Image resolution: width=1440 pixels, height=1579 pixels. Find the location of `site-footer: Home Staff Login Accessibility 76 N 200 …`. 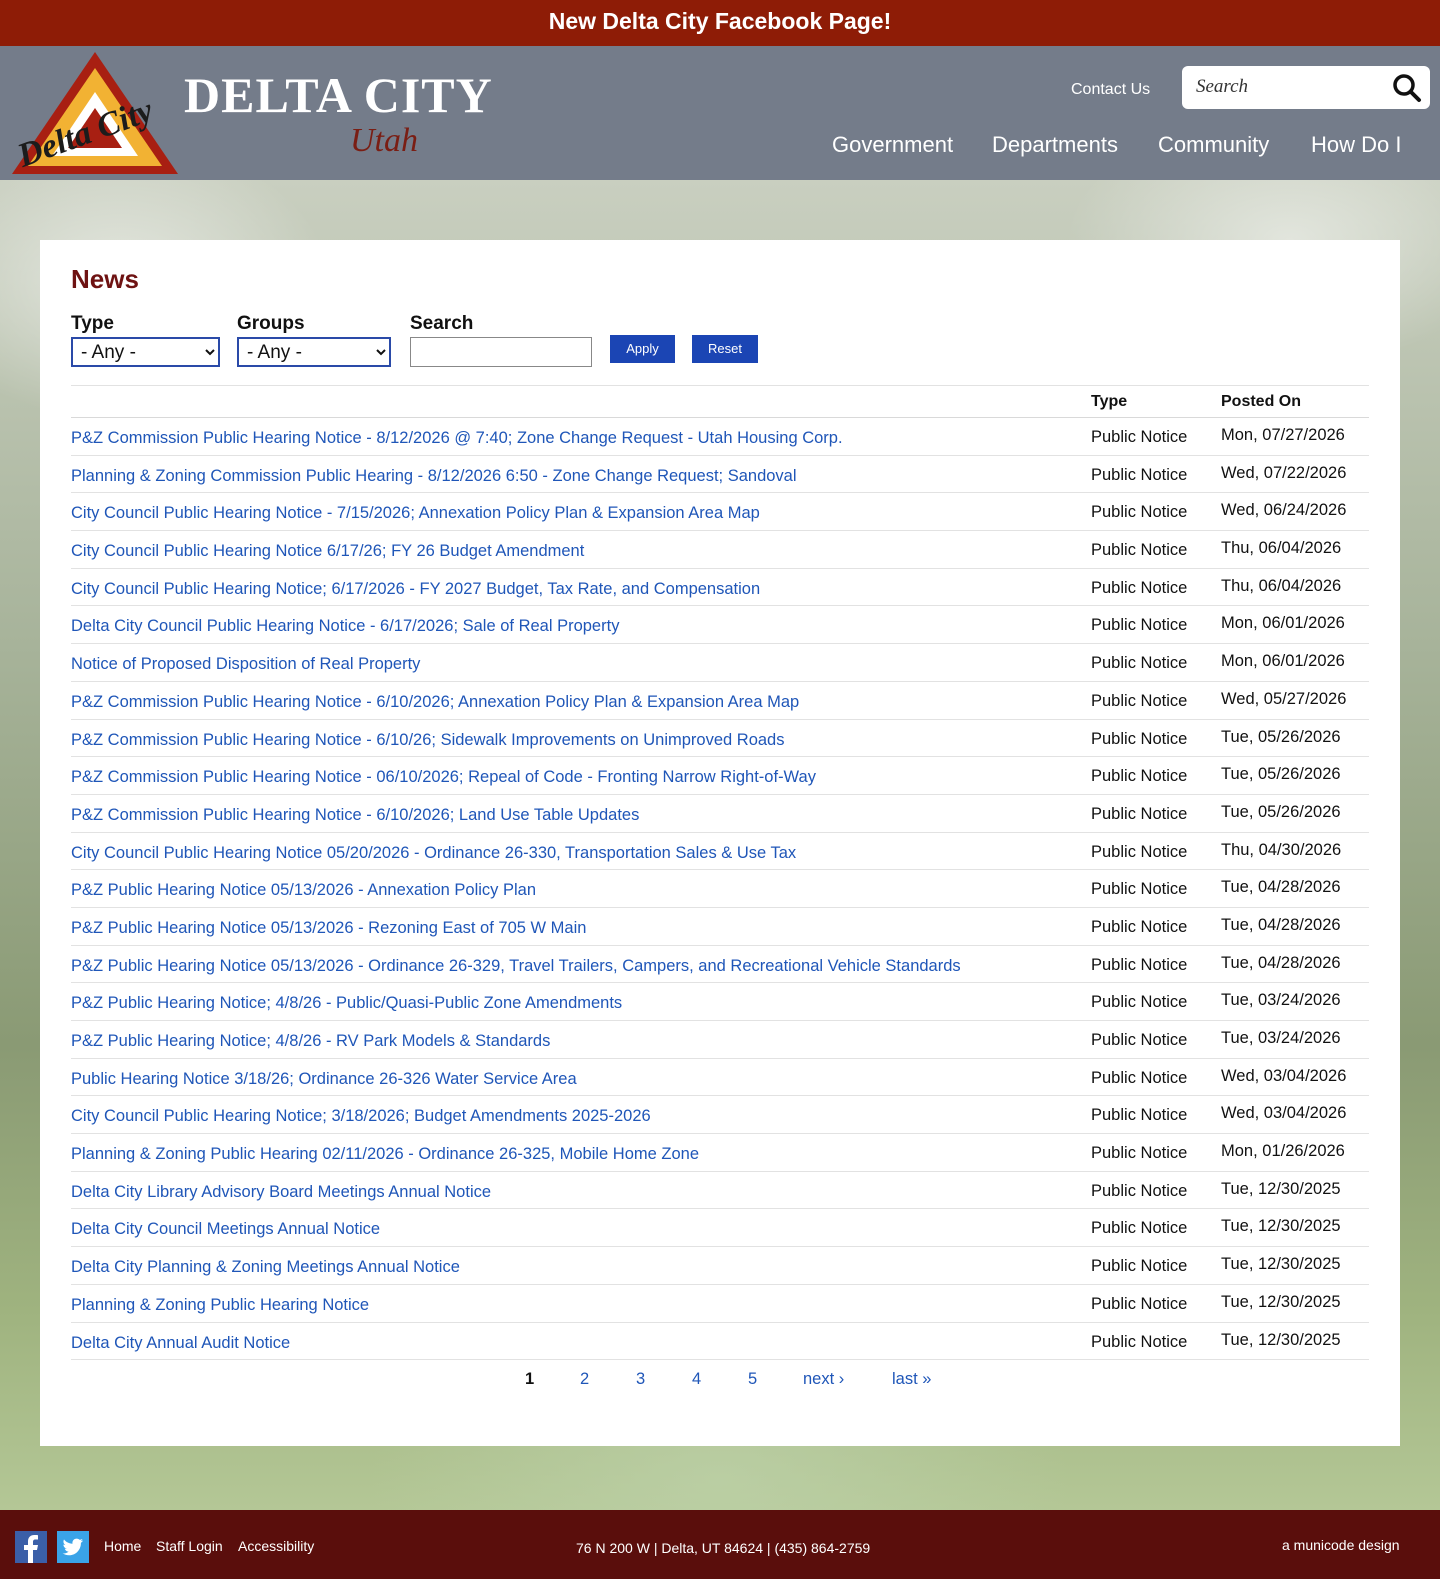

site-footer: Home Staff Login Accessibility 76 N 200 … is located at coordinates (720, 1544).